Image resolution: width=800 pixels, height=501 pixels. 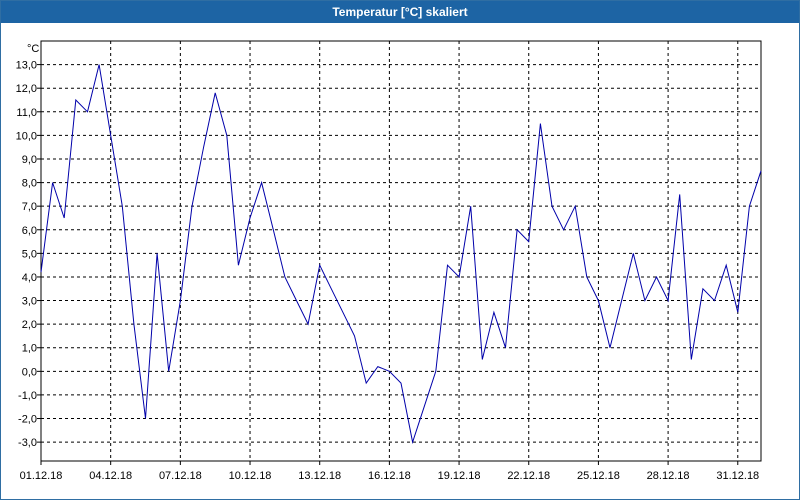 I want to click on y-tick-label: -3,0, so click(x=27, y=443).